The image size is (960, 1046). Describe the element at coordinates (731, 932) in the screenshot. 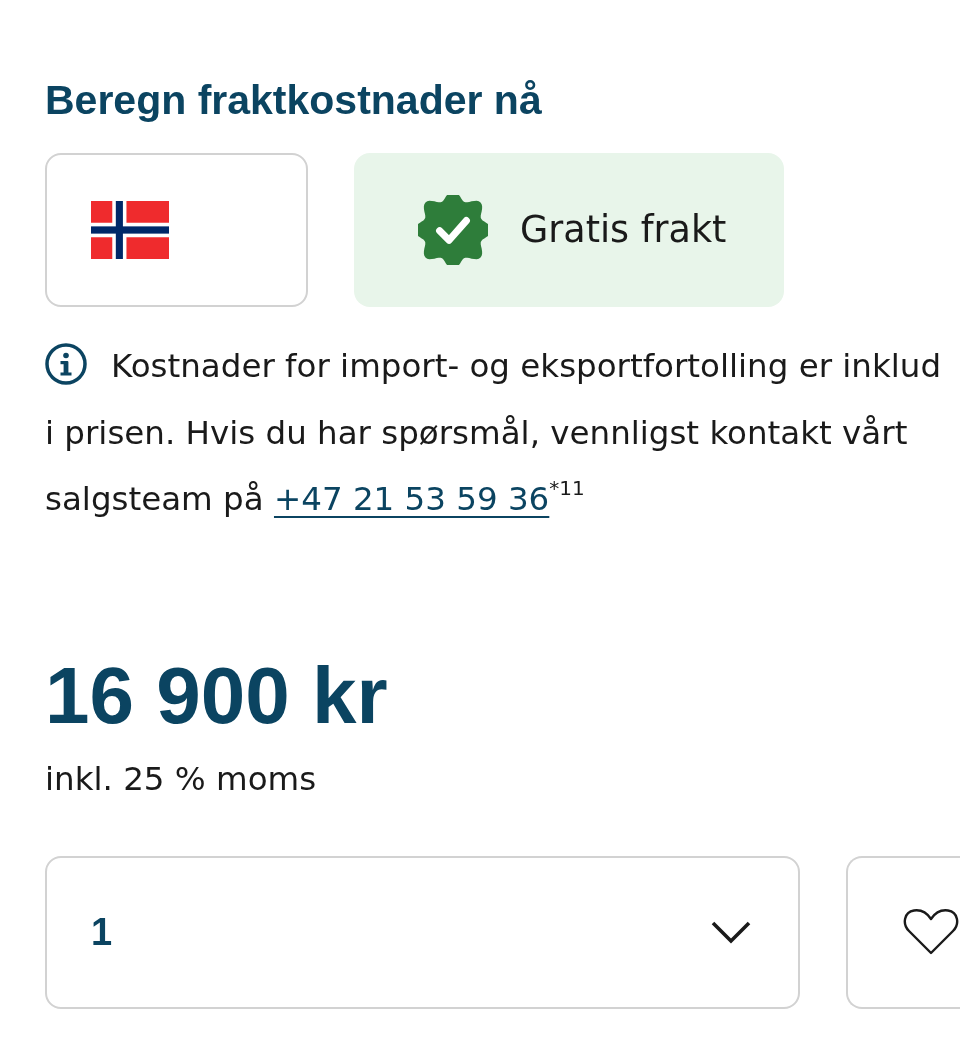

I see `chevron-down-icon` at that location.